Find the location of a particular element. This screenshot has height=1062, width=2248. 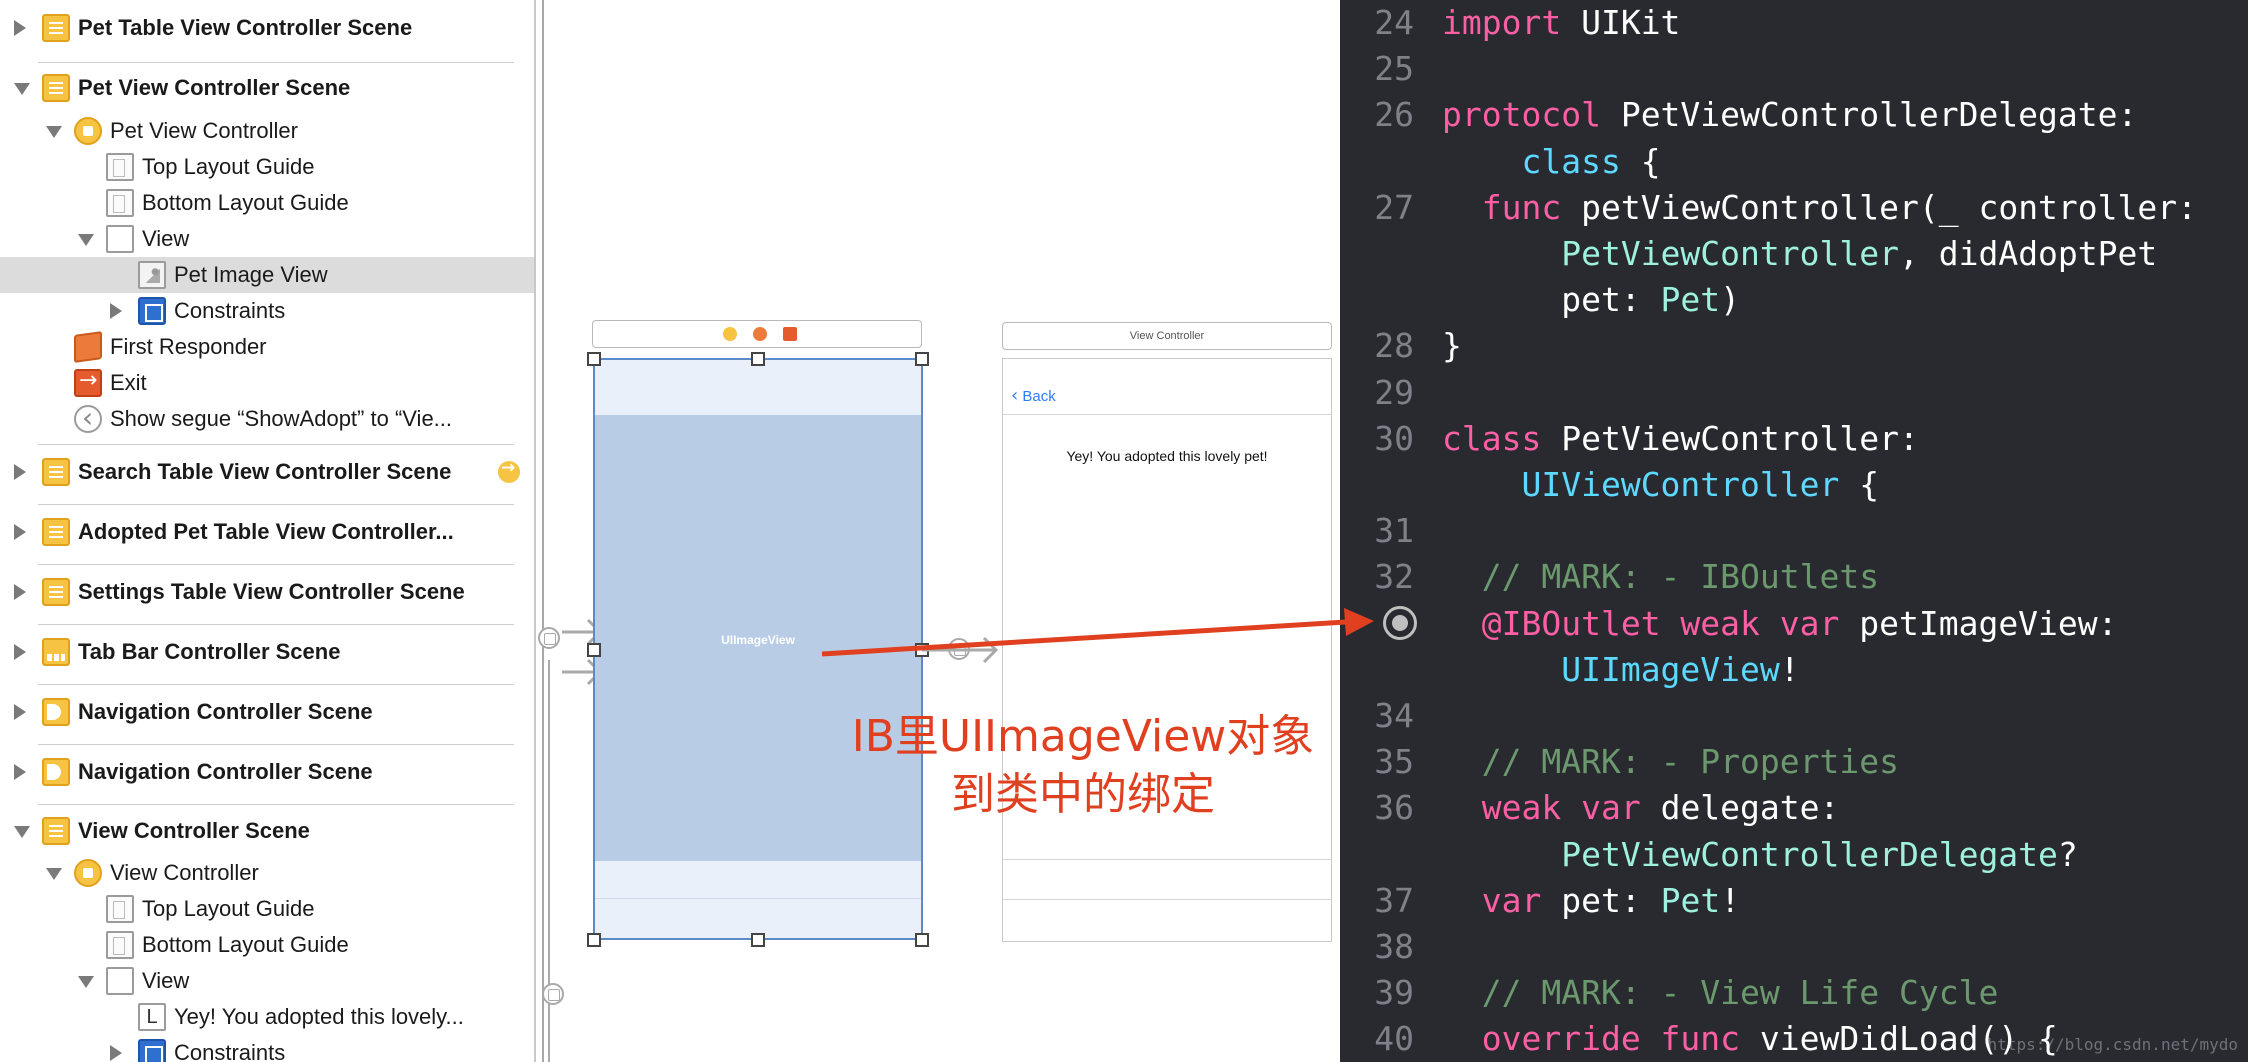

code-line: class { is located at coordinates (1794, 162).